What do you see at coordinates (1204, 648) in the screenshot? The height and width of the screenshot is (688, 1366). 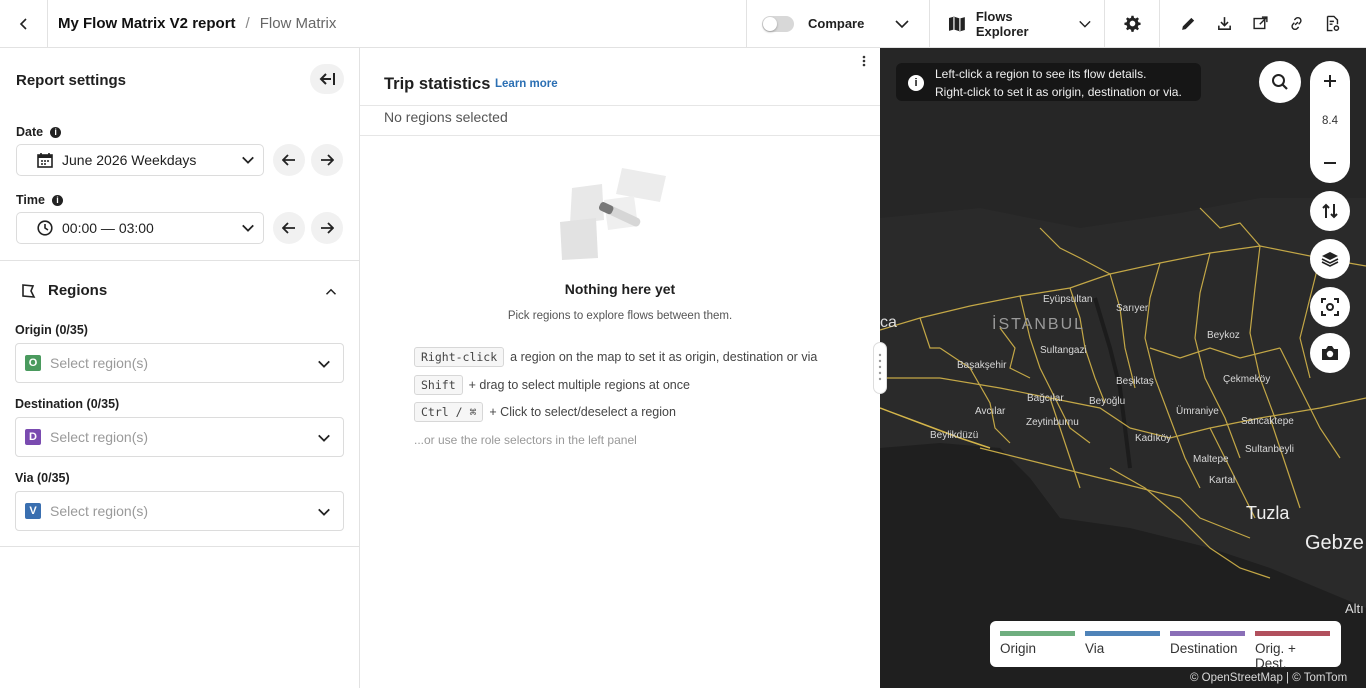 I see `legend-label: Destination` at bounding box center [1204, 648].